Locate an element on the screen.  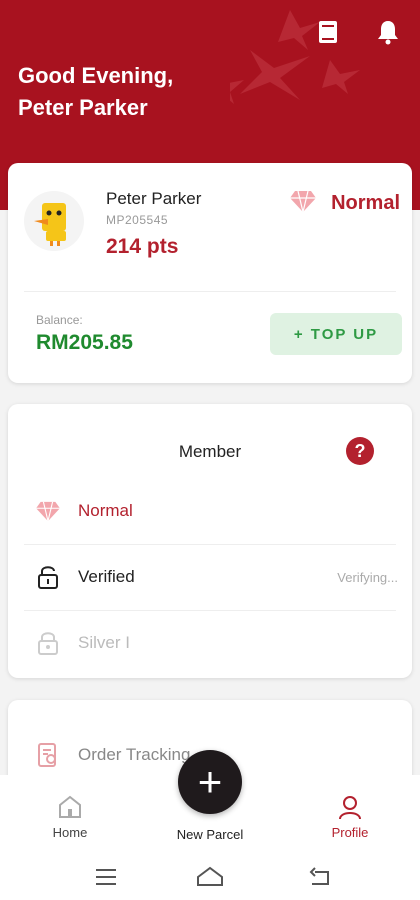
locked-icon is located at coordinates (48, 643).